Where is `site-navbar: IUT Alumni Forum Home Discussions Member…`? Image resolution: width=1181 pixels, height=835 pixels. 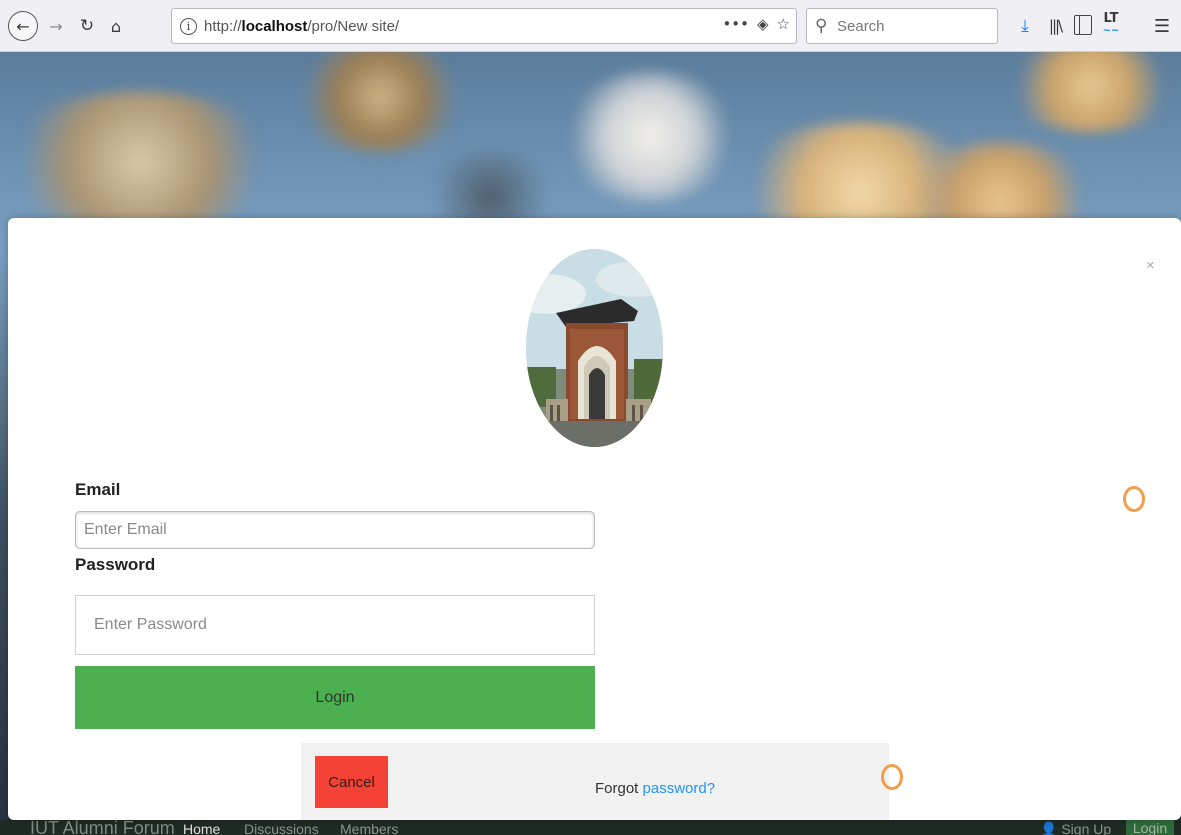
site-navbar: IUT Alumni Forum Home Discussions Member… is located at coordinates (590, 826).